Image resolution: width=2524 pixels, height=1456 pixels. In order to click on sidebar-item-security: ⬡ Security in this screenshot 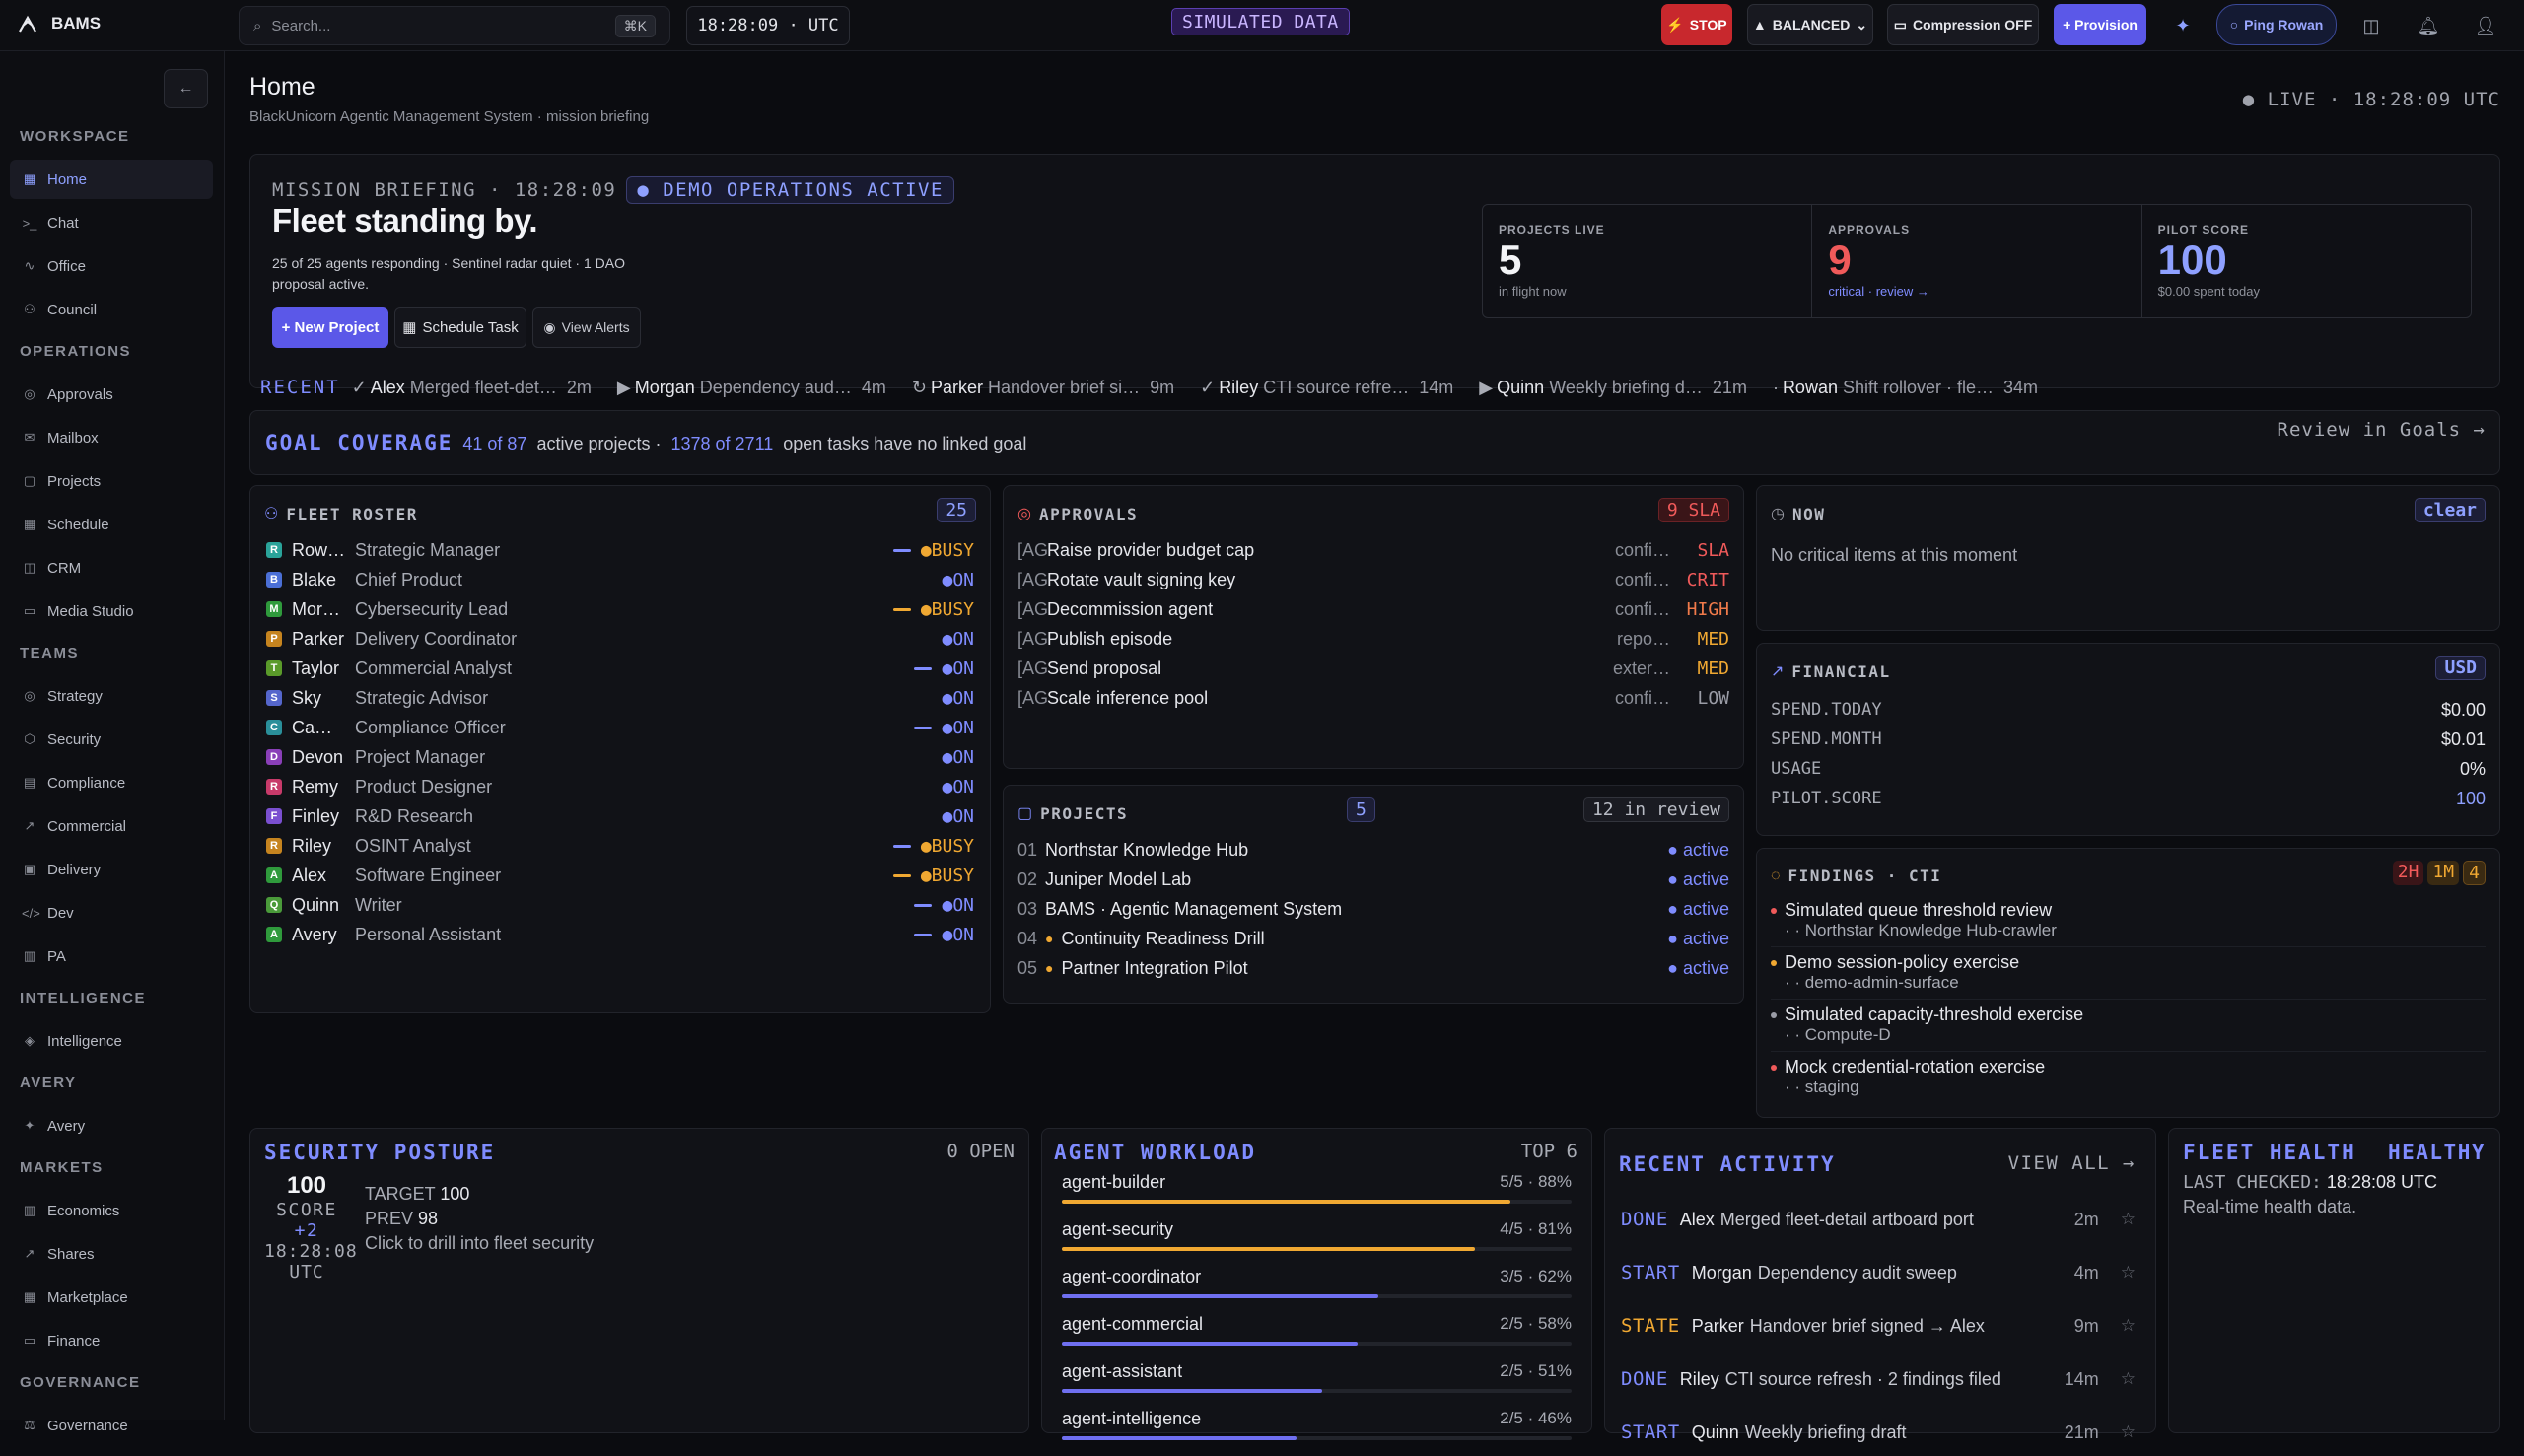, I will do `click(111, 739)`.